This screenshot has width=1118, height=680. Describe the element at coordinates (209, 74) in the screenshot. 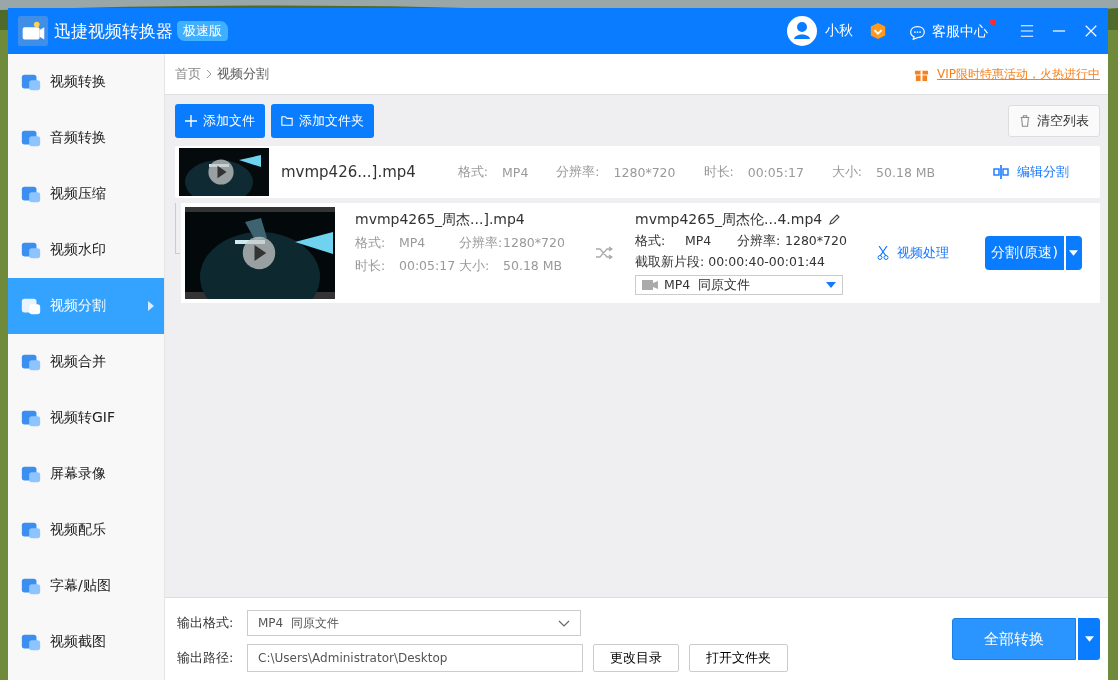

I see `chevron-icon` at that location.